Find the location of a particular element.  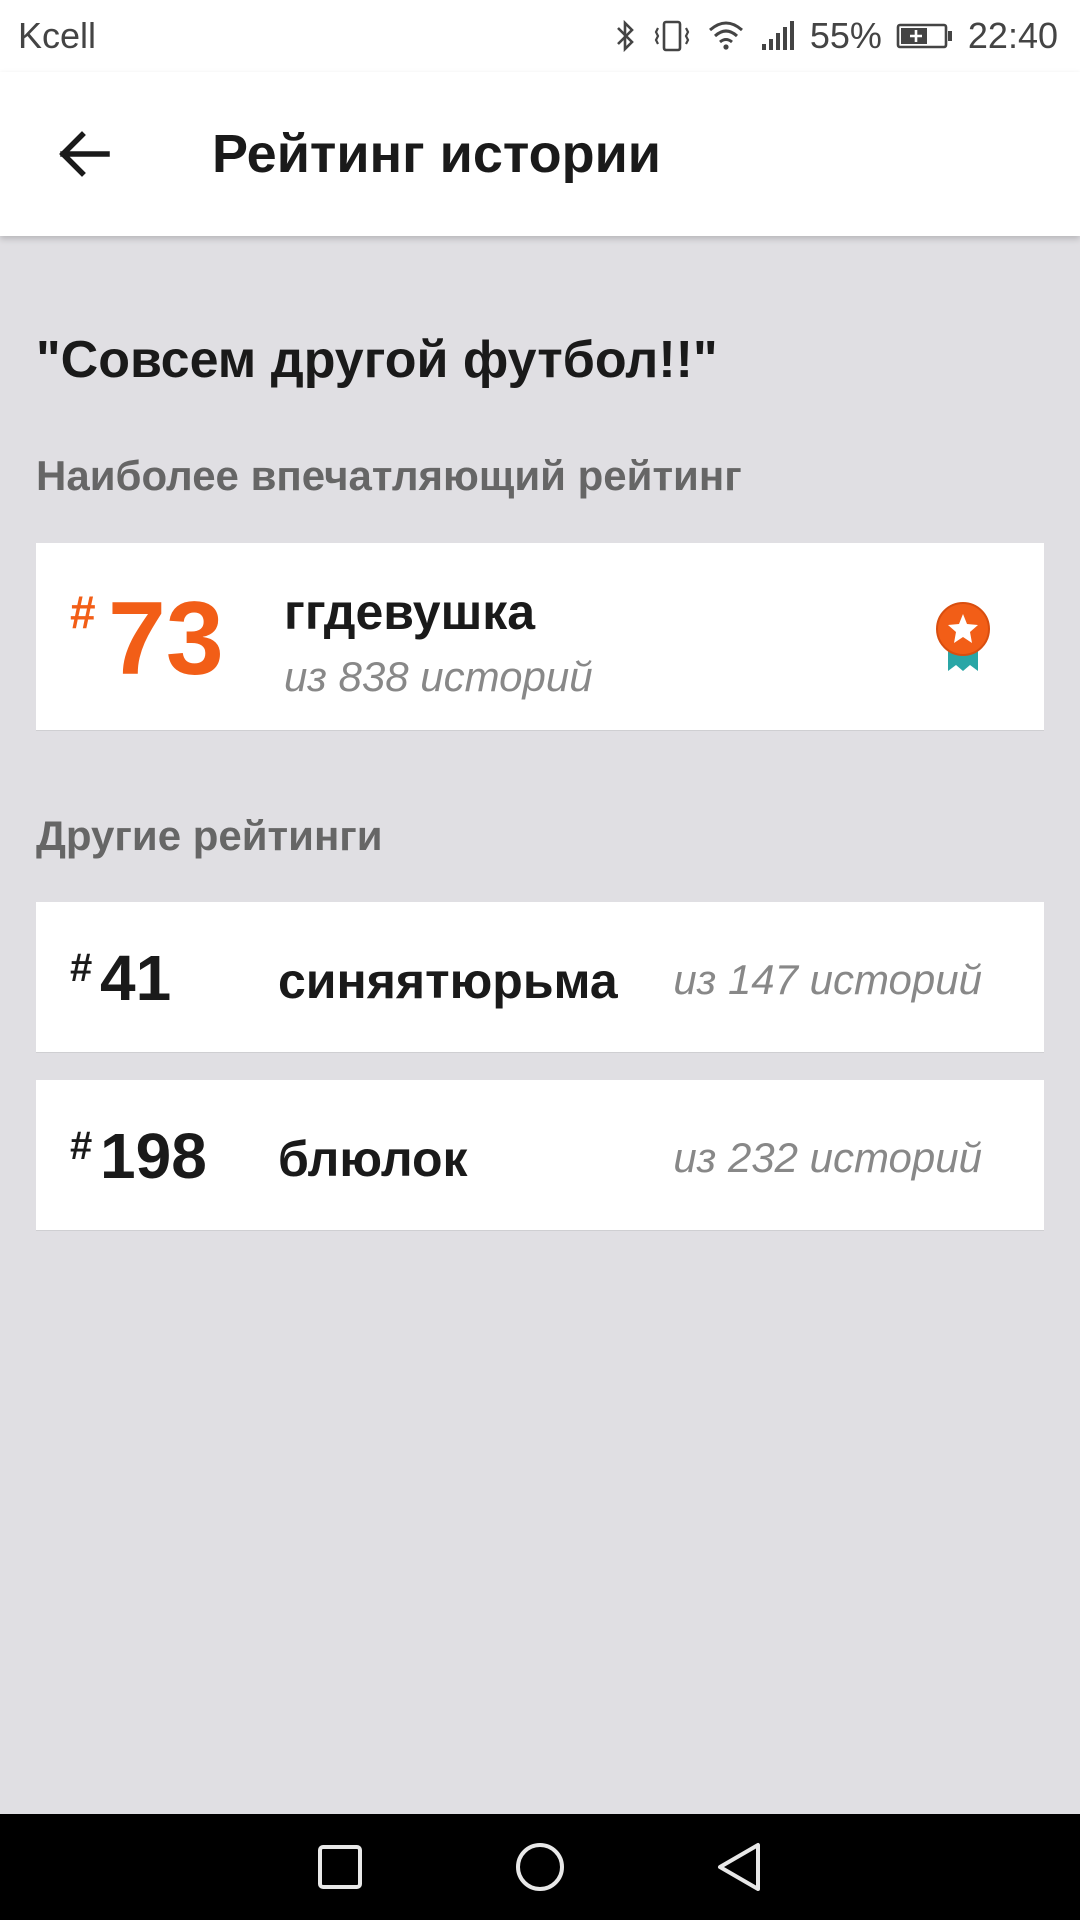

rank-number: 198 is located at coordinates (153, 1156).